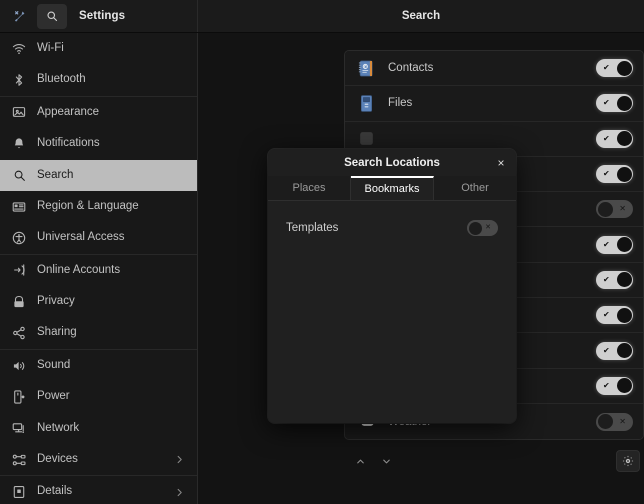 The image size is (644, 504). Describe the element at coordinates (19, 207) in the screenshot. I see `region-icon` at that location.